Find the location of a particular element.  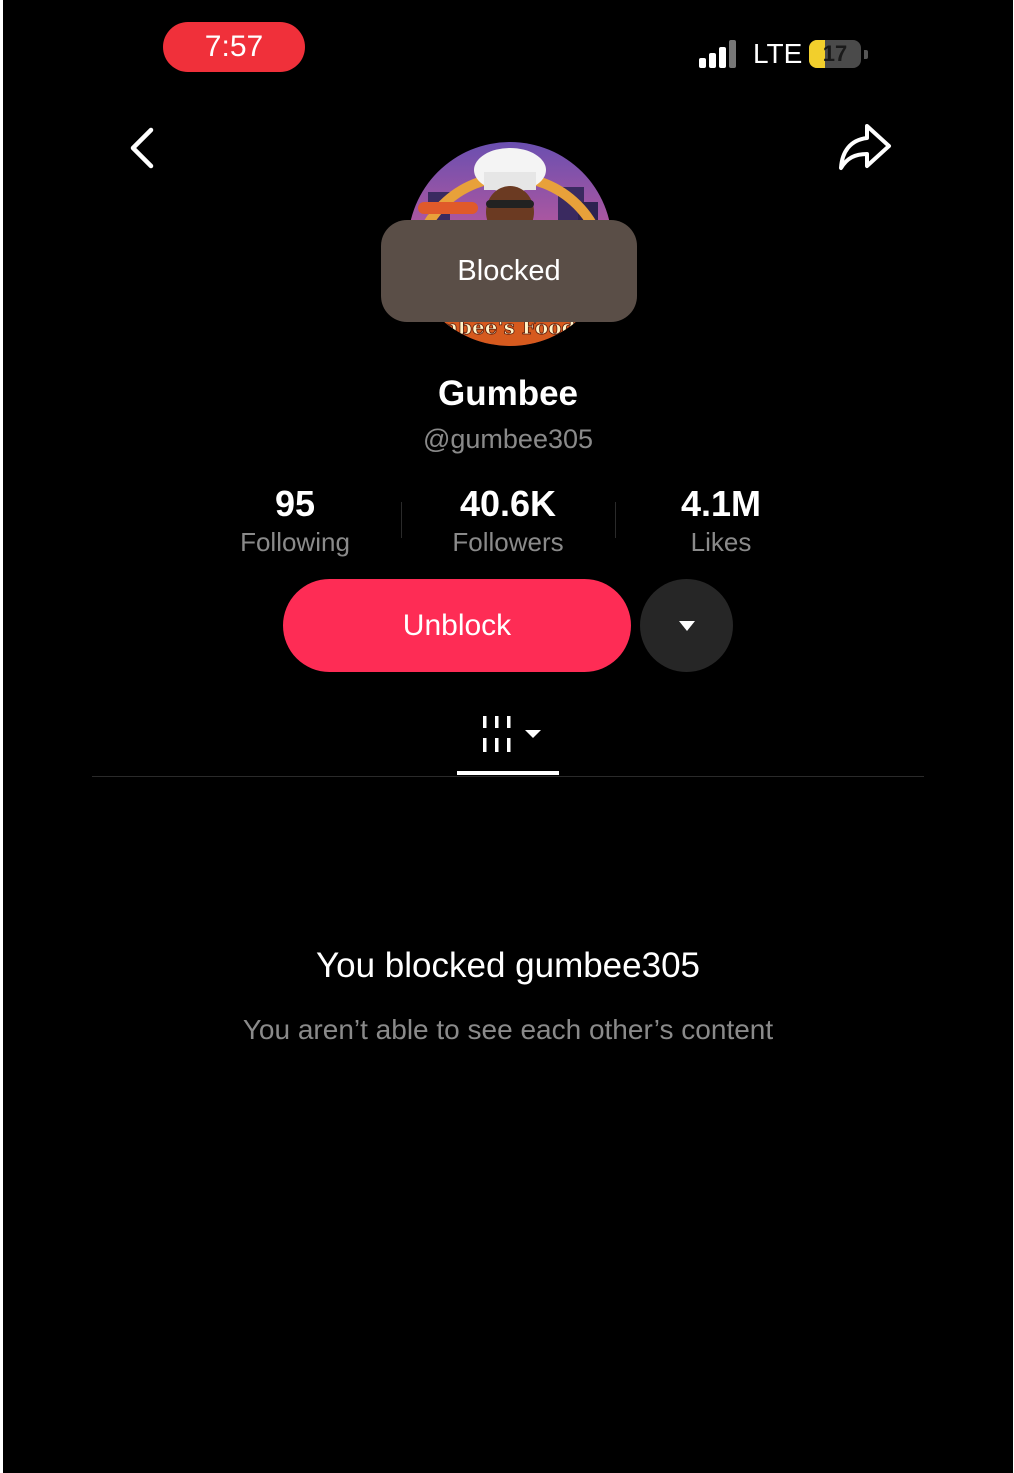

status-time: 7:57 is located at coordinates (234, 46).